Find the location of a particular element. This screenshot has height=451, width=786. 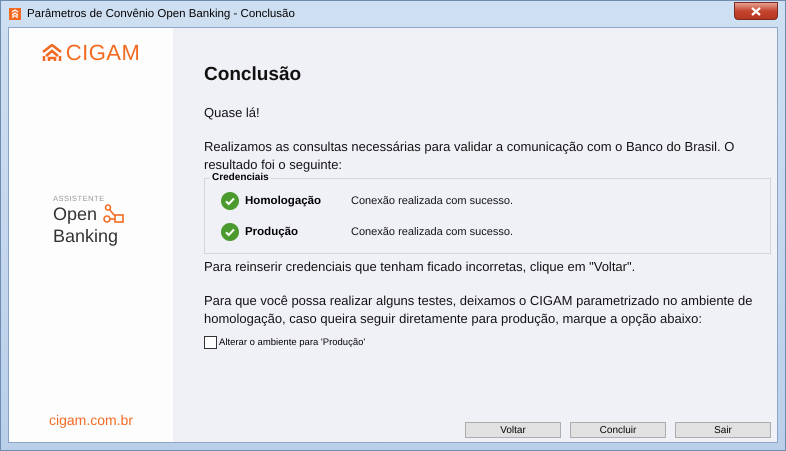

product-name: Banking is located at coordinates (85, 236).